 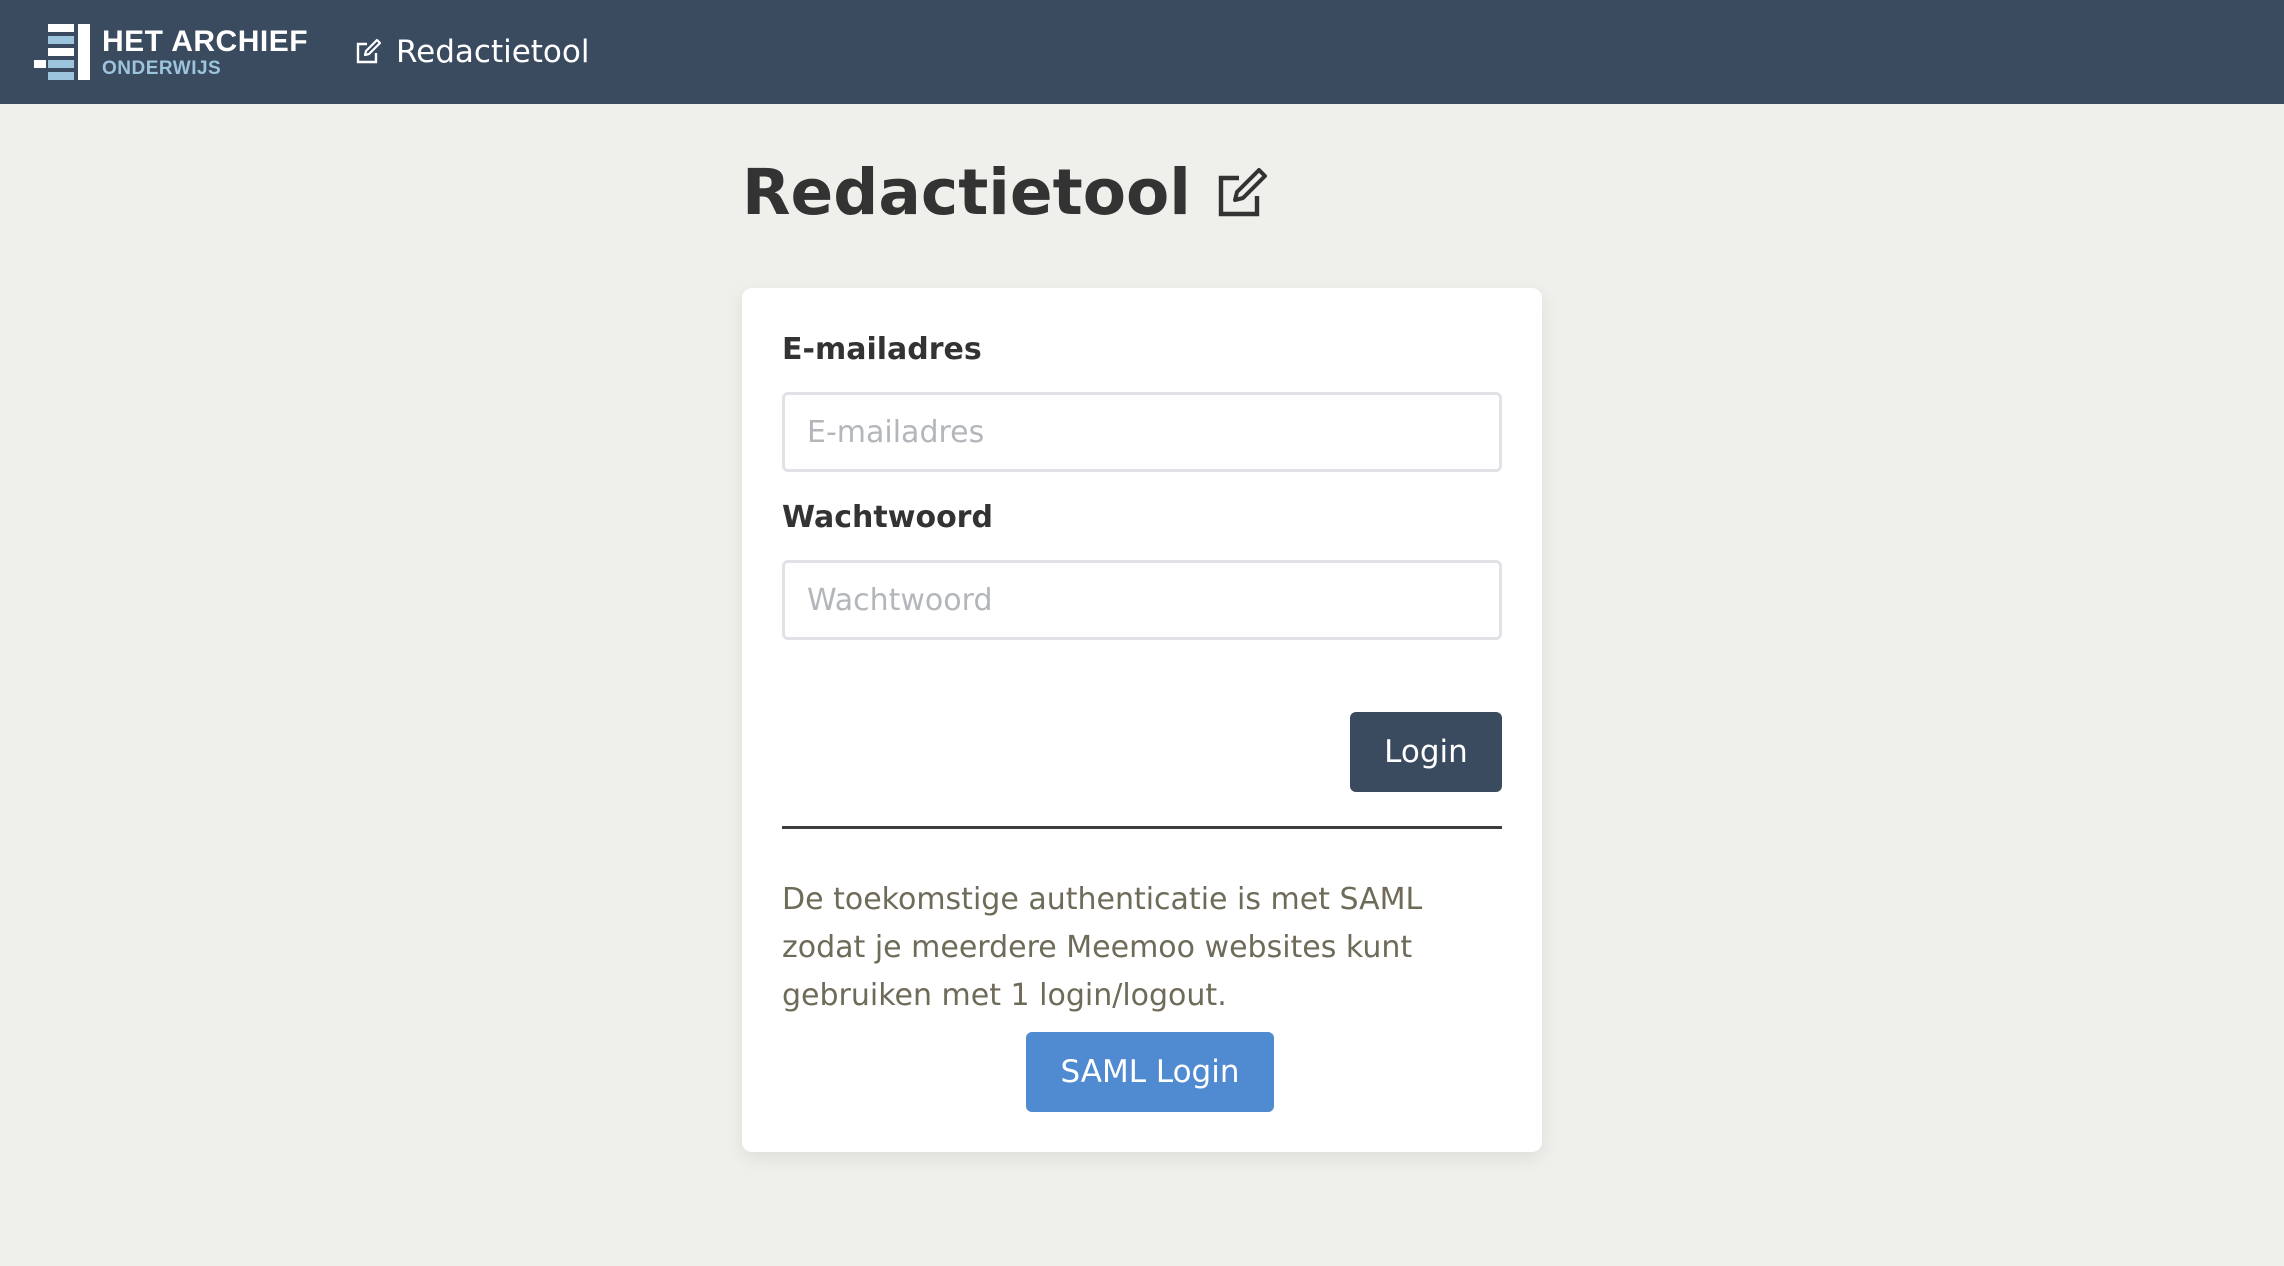 I want to click on logo-title: HET ARCHIEF, so click(x=205, y=41).